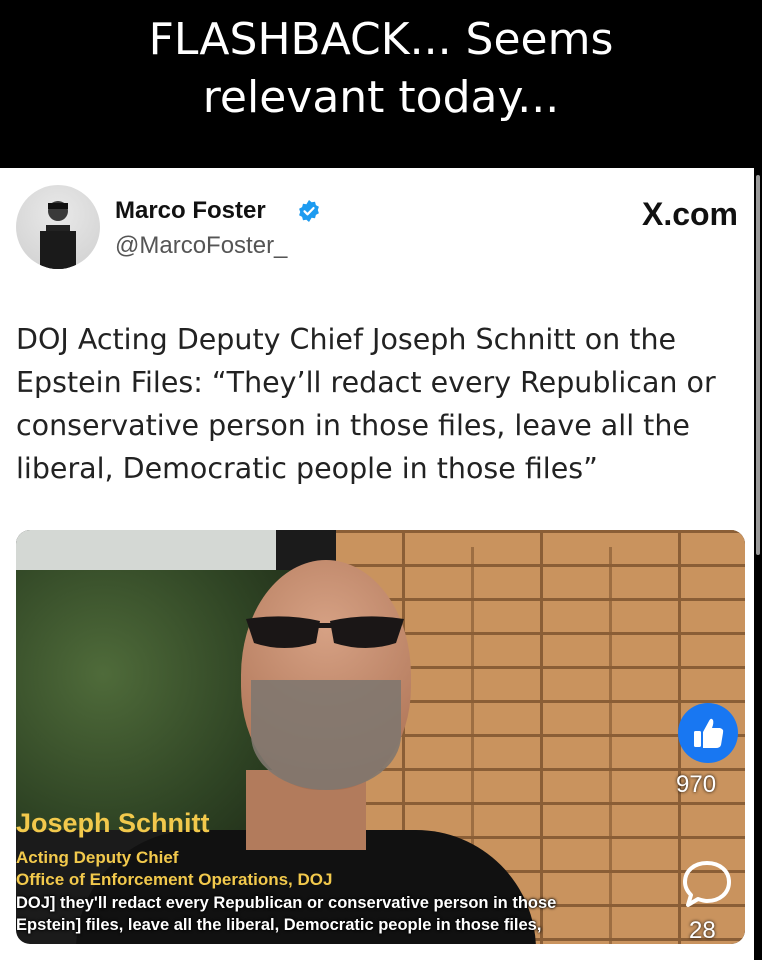 This screenshot has width=762, height=960. What do you see at coordinates (325, 632) in the screenshot?
I see `video-subject-sunglasses` at bounding box center [325, 632].